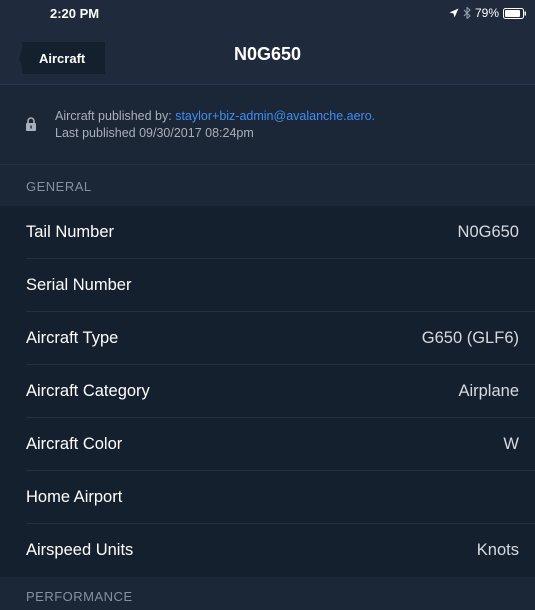  Describe the element at coordinates (267, 186) in the screenshot. I see `section-header-general: GENERAL` at that location.